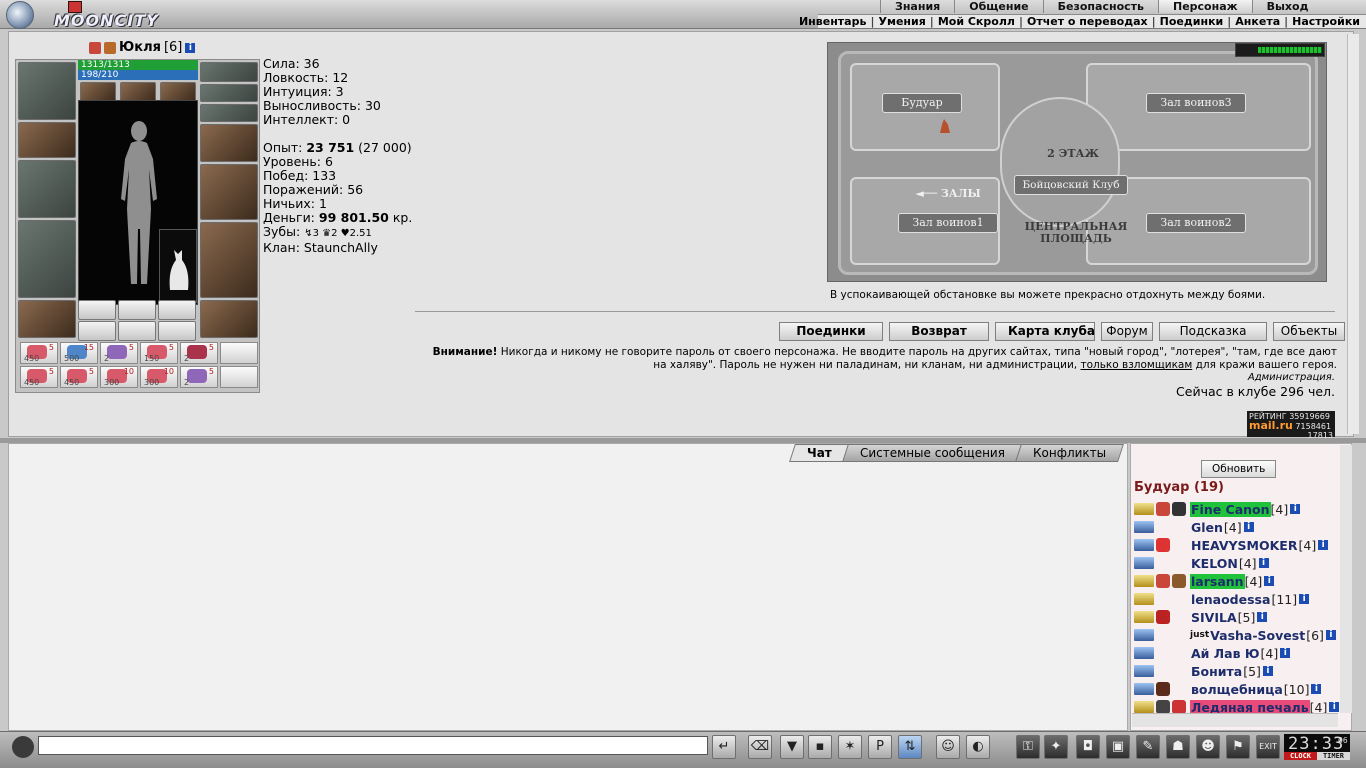 This screenshot has height=768, width=1366. What do you see at coordinates (1071, 185) in the screenshot?
I see `label-fight-club: Бойцовский Клуб` at bounding box center [1071, 185].